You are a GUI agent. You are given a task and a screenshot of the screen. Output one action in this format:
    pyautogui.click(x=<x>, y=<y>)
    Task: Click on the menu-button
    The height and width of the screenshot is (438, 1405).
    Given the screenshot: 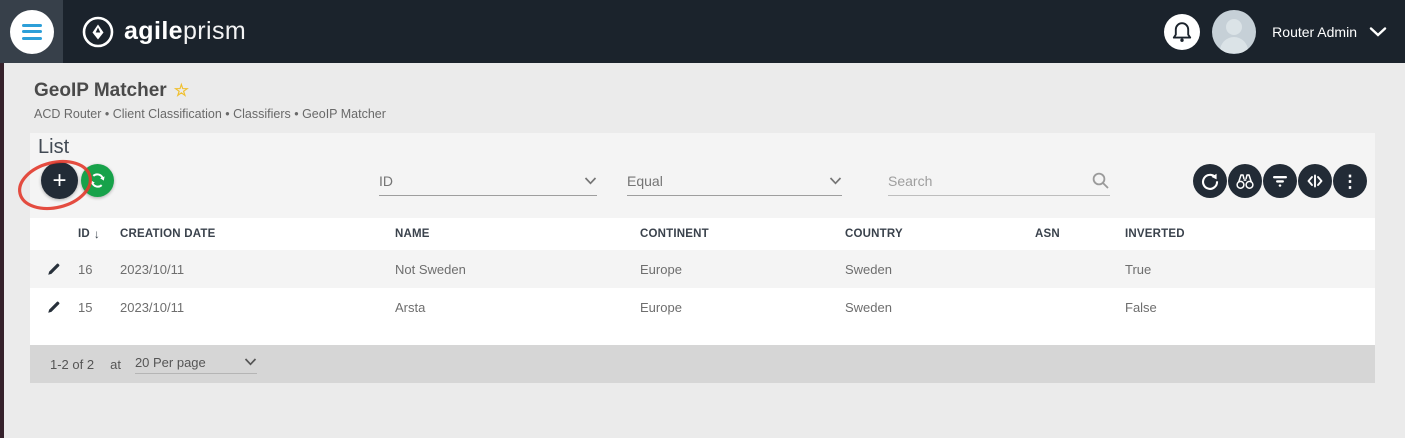 What is the action you would take?
    pyautogui.click(x=31, y=31)
    